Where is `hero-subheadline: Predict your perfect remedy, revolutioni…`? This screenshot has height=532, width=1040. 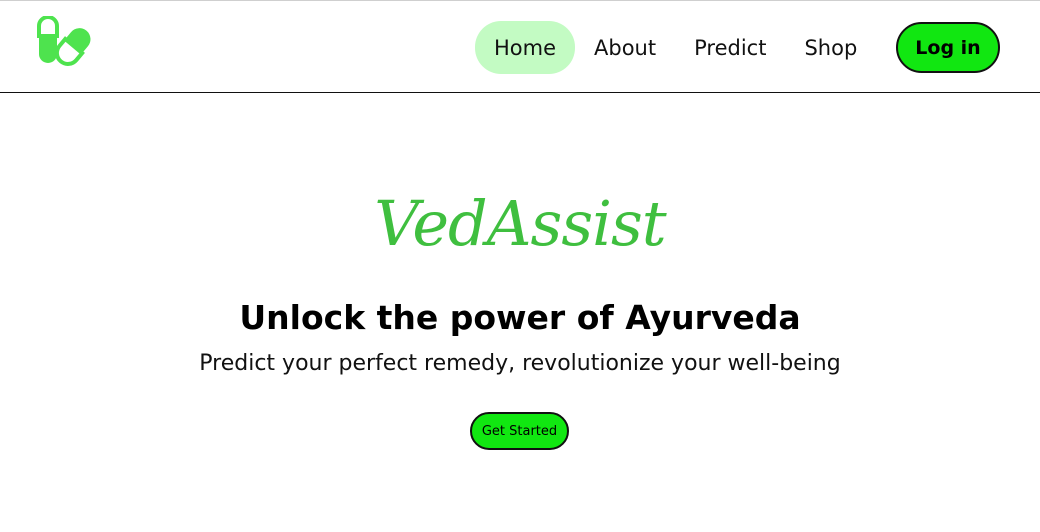 hero-subheadline: Predict your perfect remedy, revolutioni… is located at coordinates (520, 363).